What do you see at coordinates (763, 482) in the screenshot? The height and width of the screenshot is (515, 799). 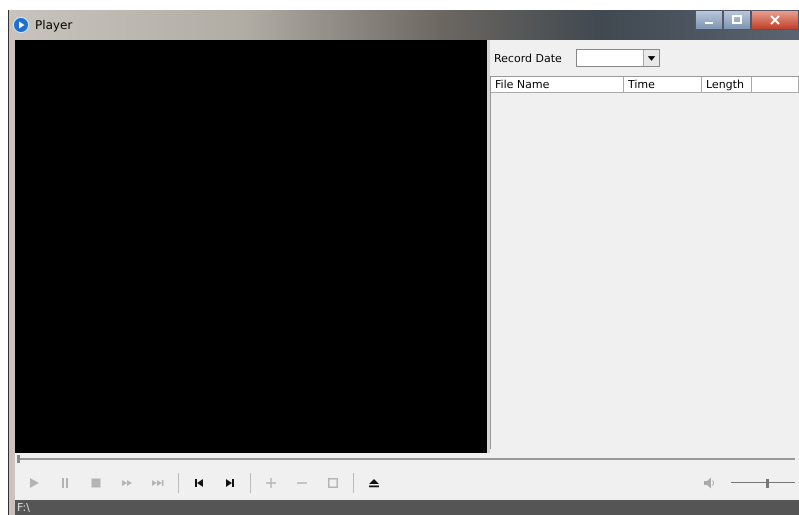 I see `volume-slider` at bounding box center [763, 482].